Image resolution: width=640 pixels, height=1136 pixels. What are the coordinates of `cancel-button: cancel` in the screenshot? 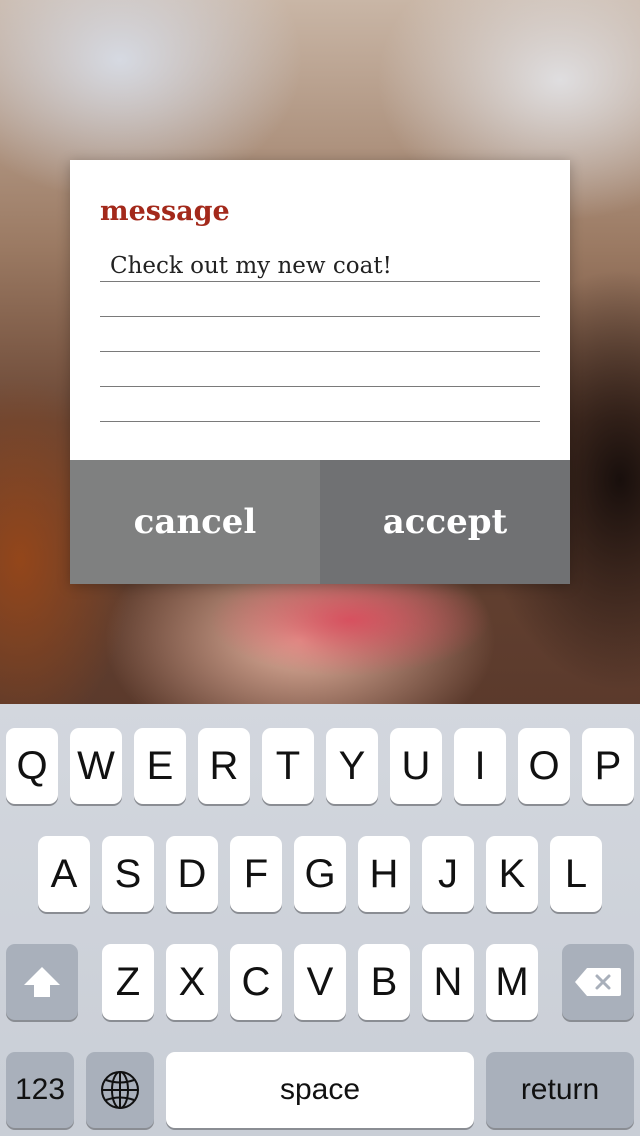 It's located at (195, 522).